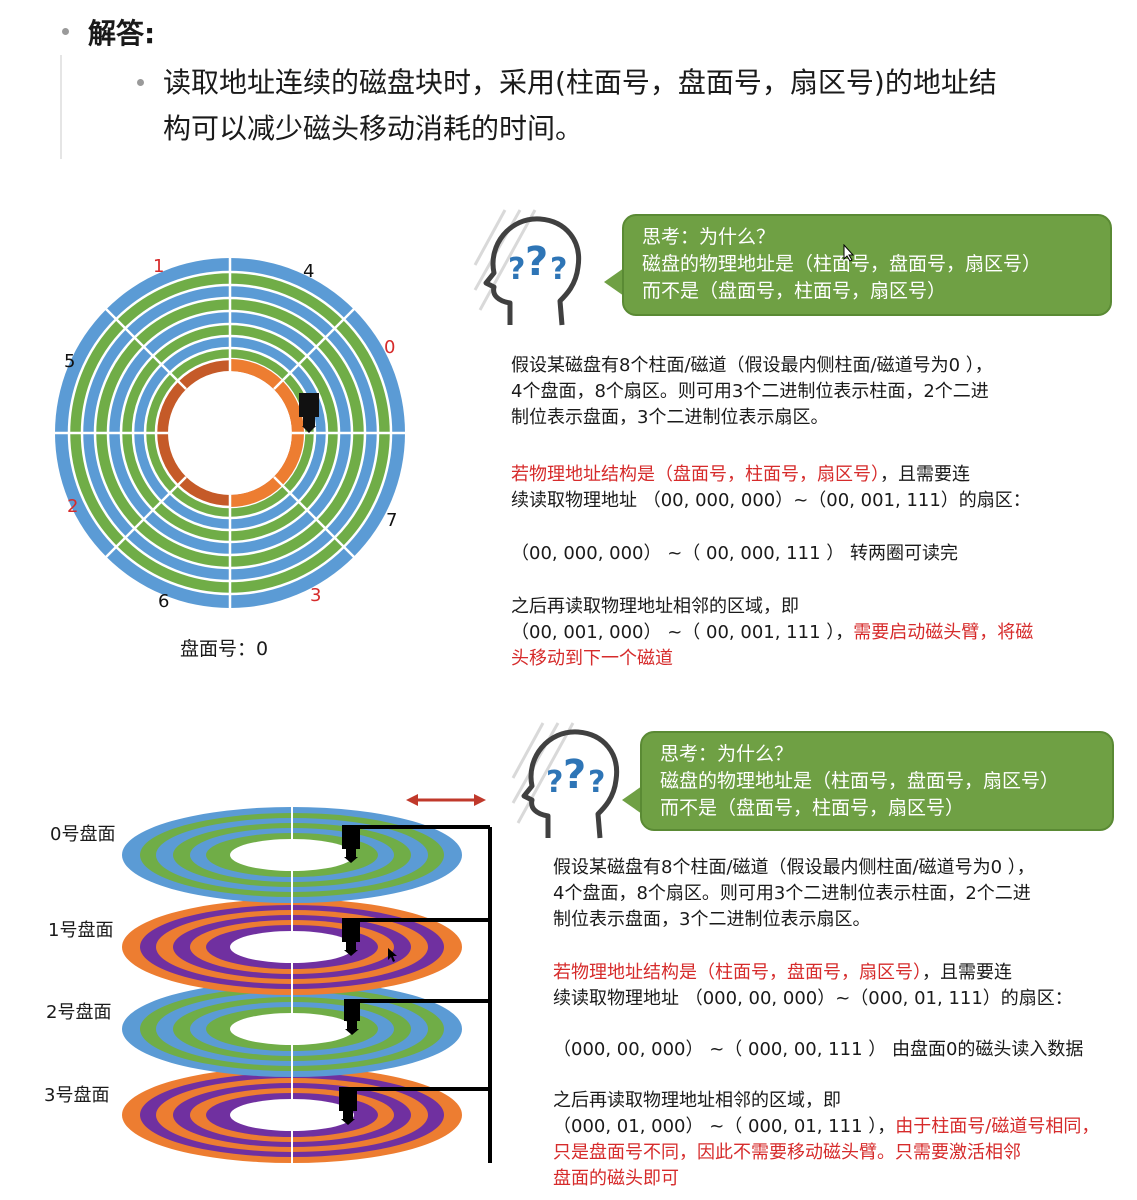 Image resolution: width=1137 pixels, height=1200 pixels. What do you see at coordinates (724, 1126) in the screenshot?
I see `text: （000, 01, 000） ~（ 000, 01, 111 ），` at bounding box center [724, 1126].